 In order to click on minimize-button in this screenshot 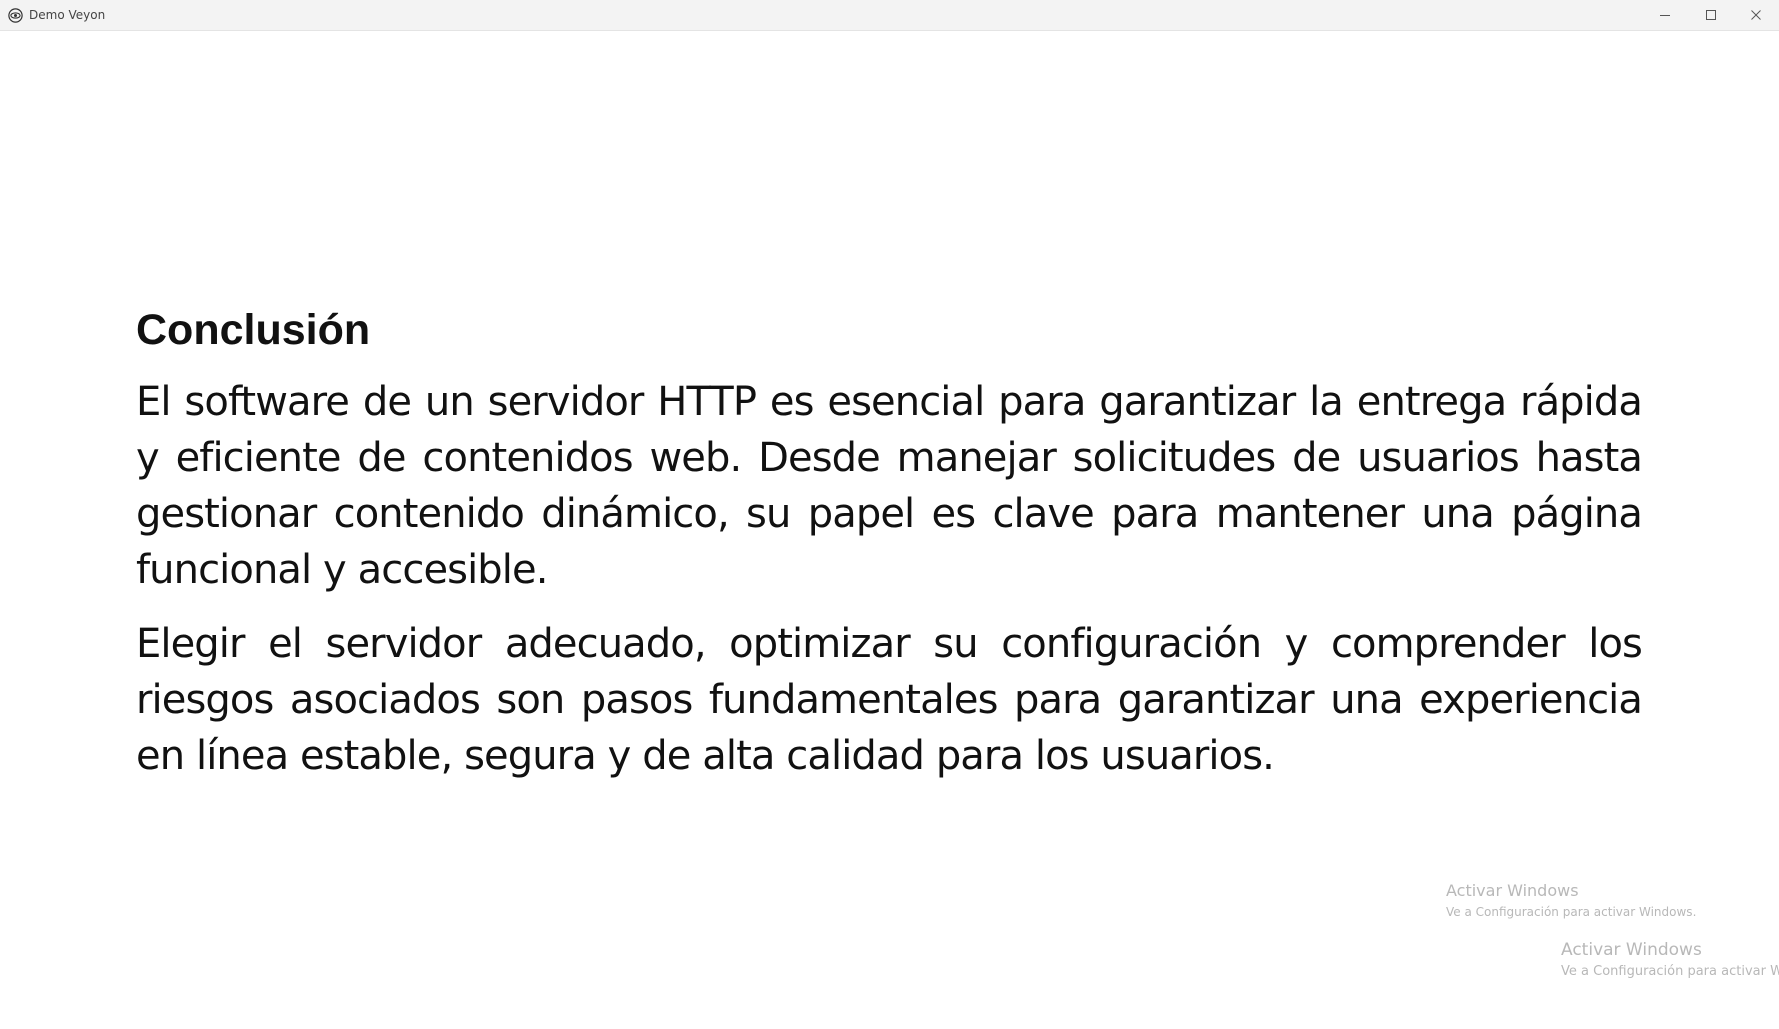, I will do `click(1665, 15)`.